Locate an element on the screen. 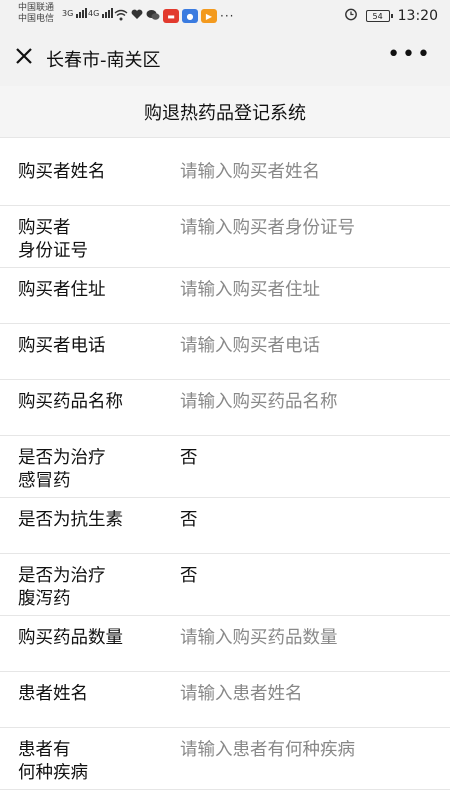  page-title: 购退热药品登记系统 is located at coordinates (225, 113).